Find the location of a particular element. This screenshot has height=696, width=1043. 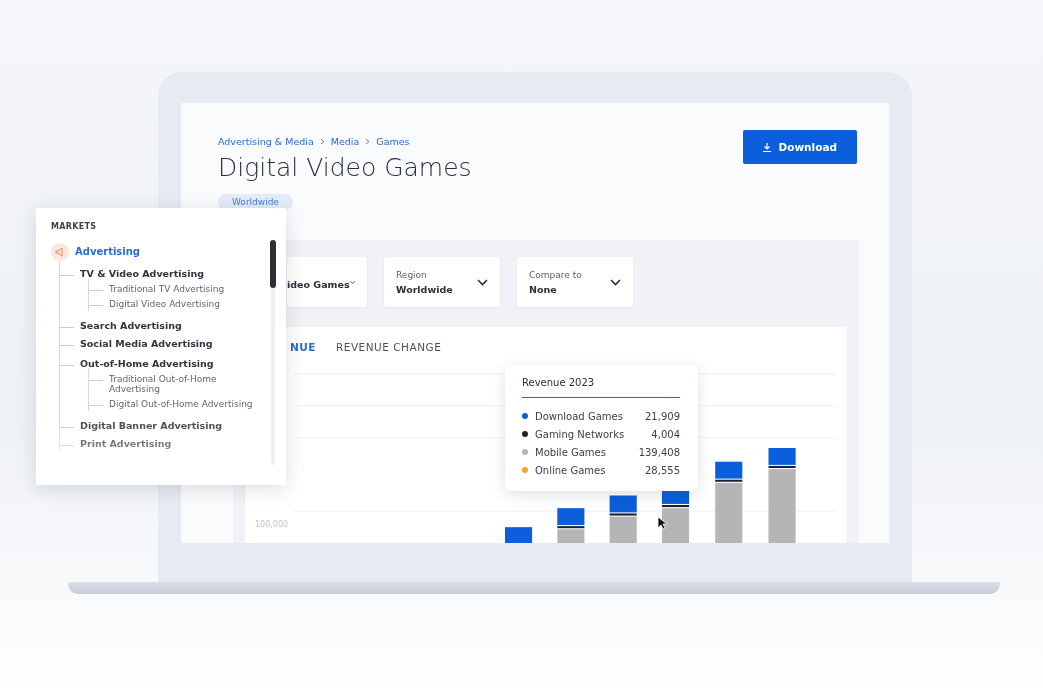

series-value: 28,555 is located at coordinates (662, 470).